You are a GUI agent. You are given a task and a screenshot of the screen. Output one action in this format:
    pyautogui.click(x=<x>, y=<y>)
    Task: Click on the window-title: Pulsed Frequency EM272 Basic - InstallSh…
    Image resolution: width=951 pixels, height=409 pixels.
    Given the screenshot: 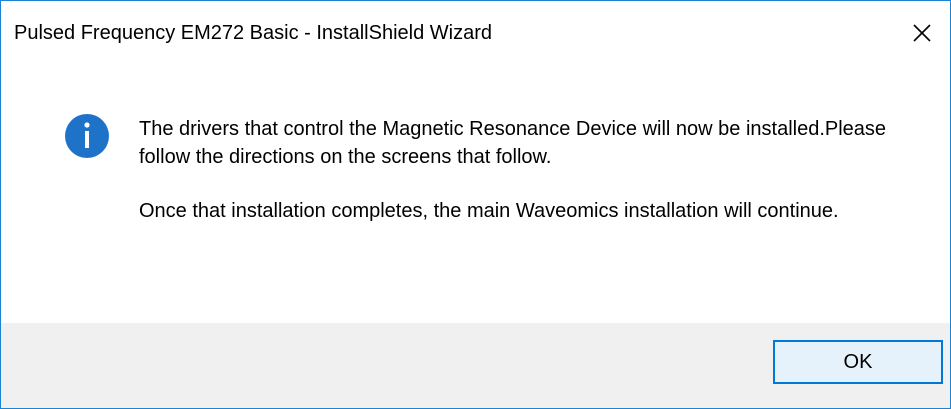 What is the action you would take?
    pyautogui.click(x=253, y=33)
    